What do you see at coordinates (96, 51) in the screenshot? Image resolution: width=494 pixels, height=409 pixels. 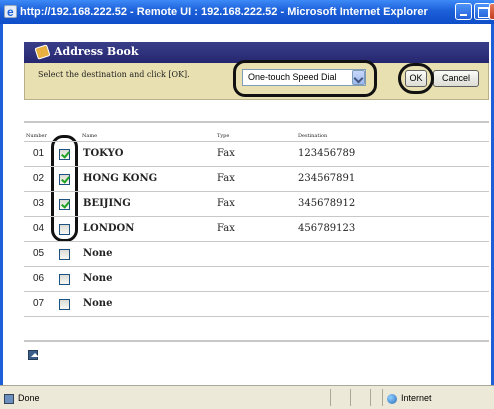 I see `page-title: Address Book` at bounding box center [96, 51].